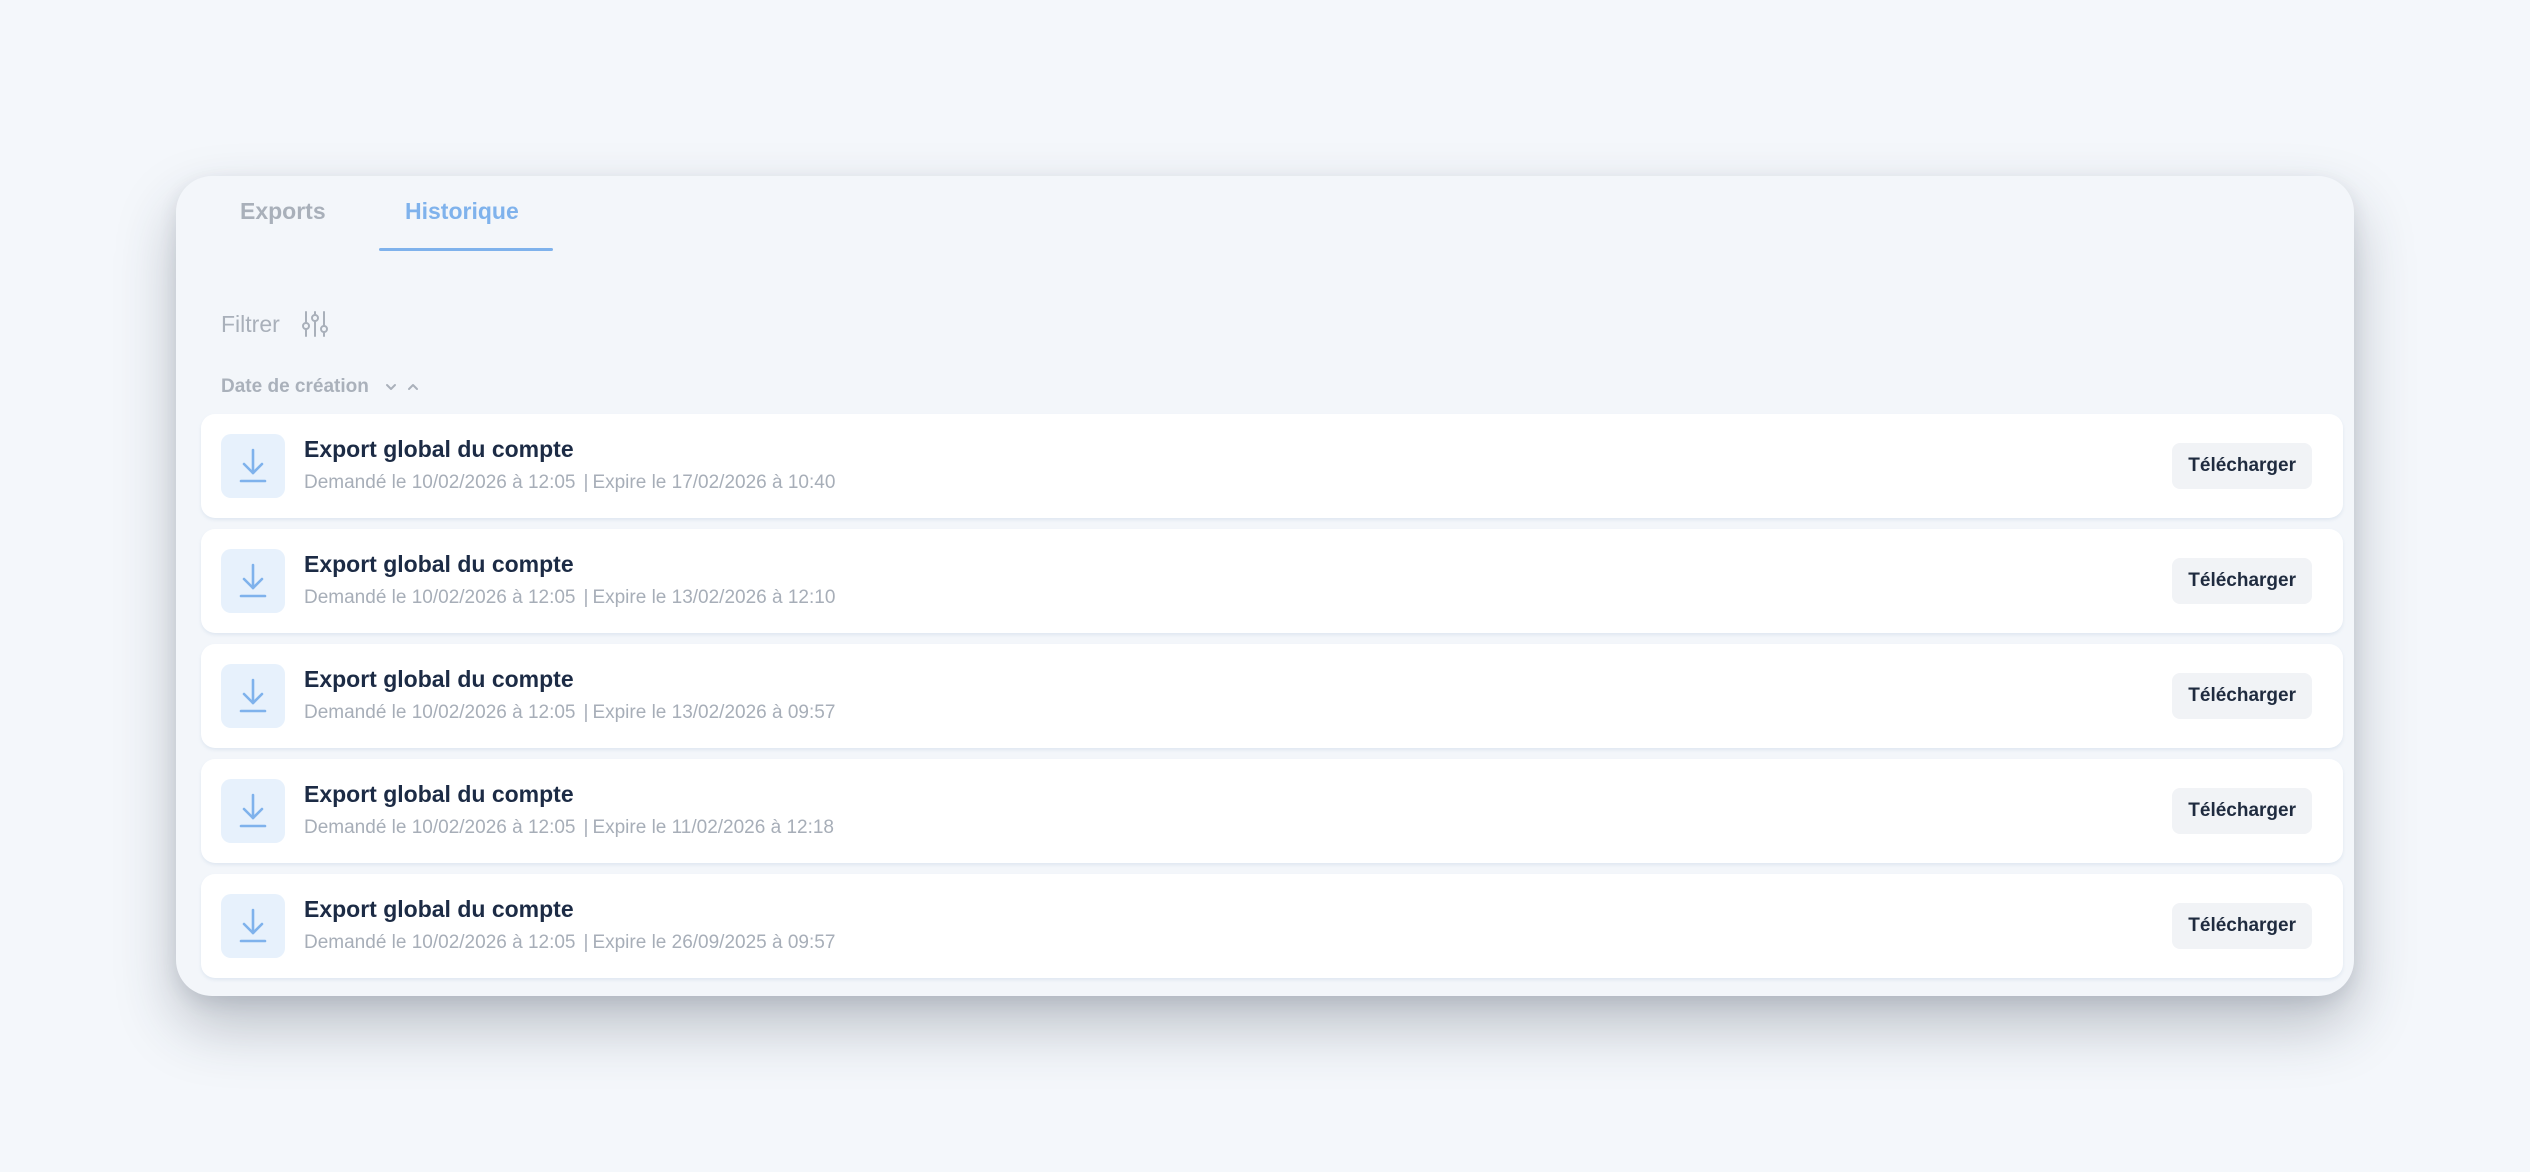 The height and width of the screenshot is (1172, 2530). I want to click on expiry-date: Expire le 11/02/2026 à 12:18, so click(713, 827).